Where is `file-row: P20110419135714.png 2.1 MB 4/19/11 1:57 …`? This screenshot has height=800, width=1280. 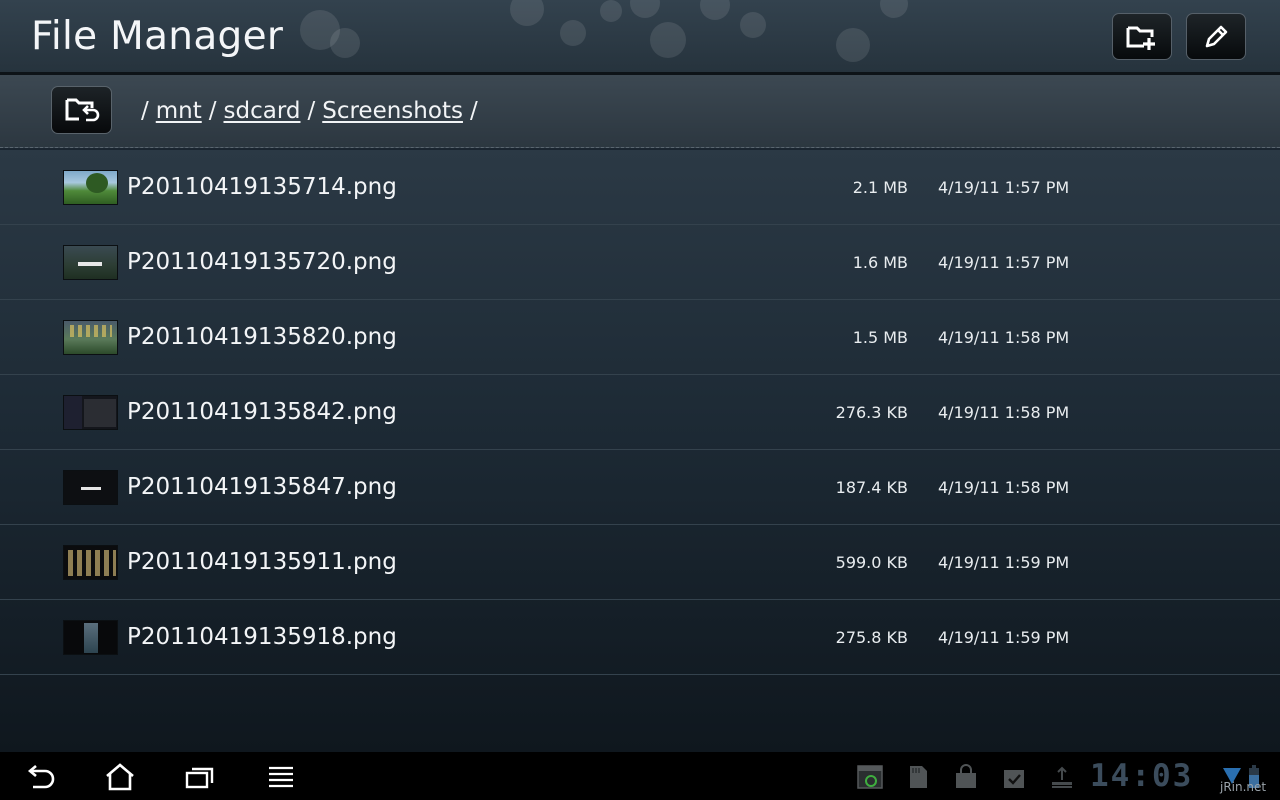
file-row: P20110419135714.png 2.1 MB 4/19/11 1:57 … is located at coordinates (640, 187).